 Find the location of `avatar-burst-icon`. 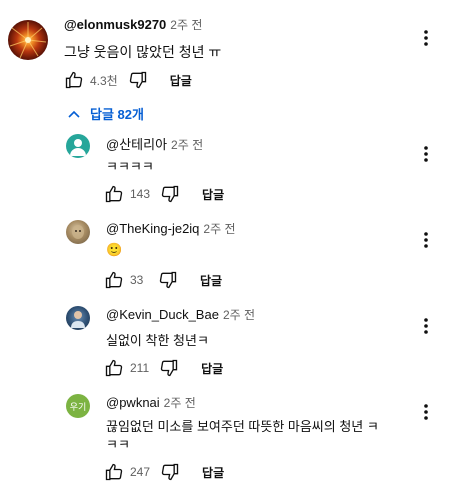

avatar-burst-icon is located at coordinates (28, 40).